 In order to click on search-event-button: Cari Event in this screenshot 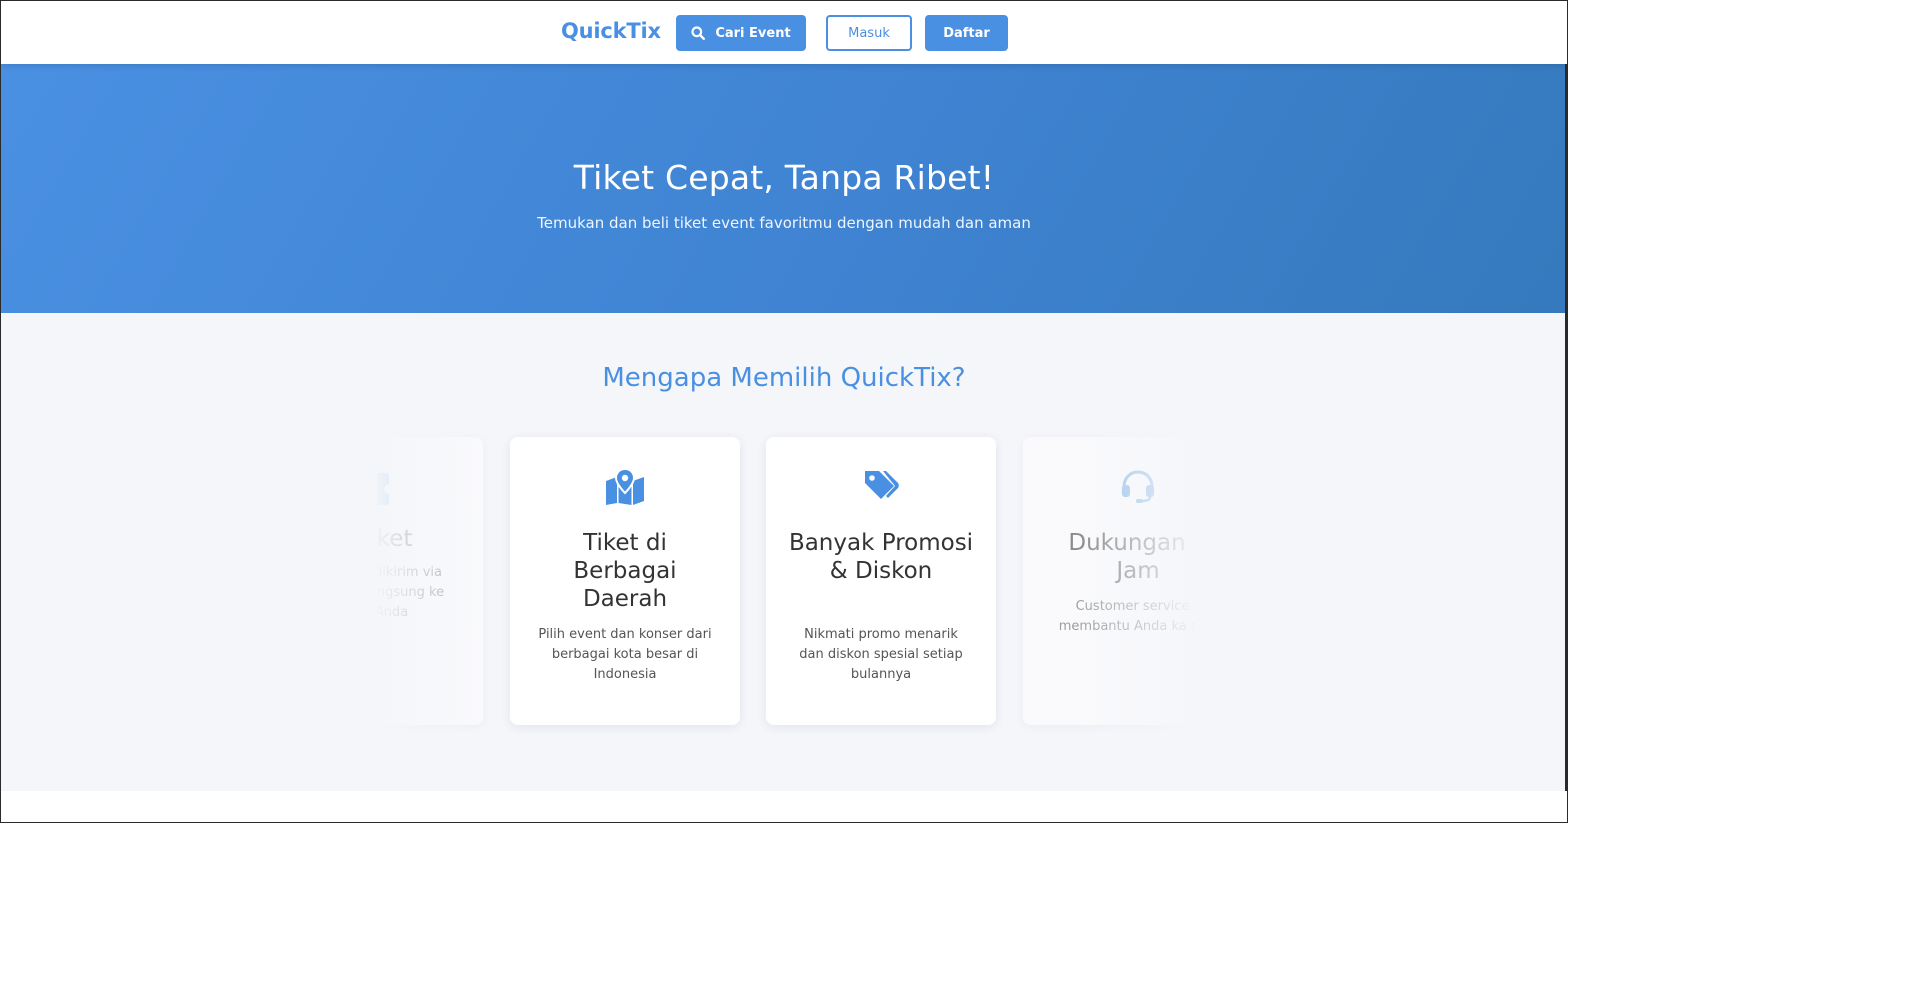, I will do `click(741, 33)`.